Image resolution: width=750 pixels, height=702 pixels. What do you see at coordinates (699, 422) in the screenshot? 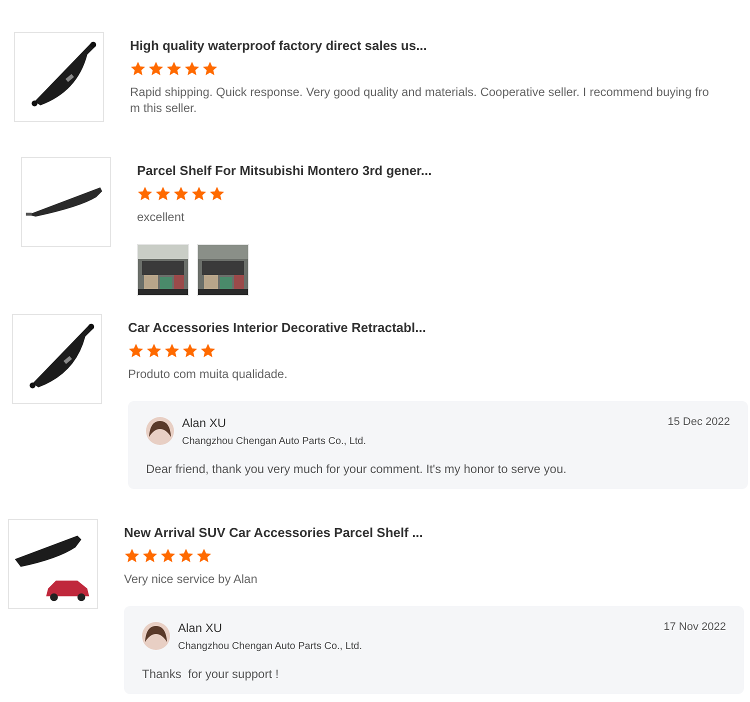
I see `reply-date: 15 Dec 2022` at bounding box center [699, 422].